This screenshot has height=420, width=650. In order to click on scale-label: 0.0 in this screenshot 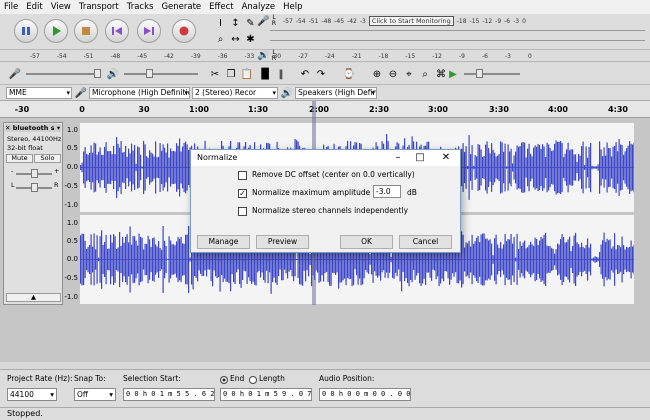, I will do `click(72, 167)`.